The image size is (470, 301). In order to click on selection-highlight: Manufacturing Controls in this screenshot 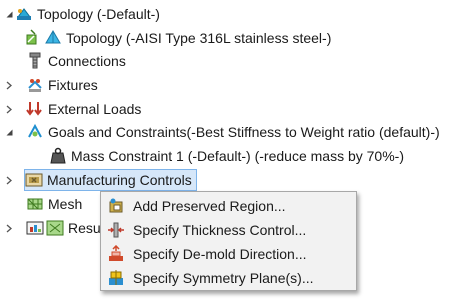, I will do `click(110, 180)`.